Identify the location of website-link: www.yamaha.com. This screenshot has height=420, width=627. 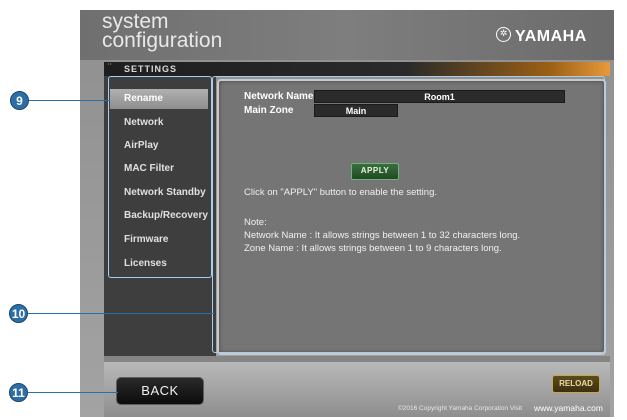
(568, 408).